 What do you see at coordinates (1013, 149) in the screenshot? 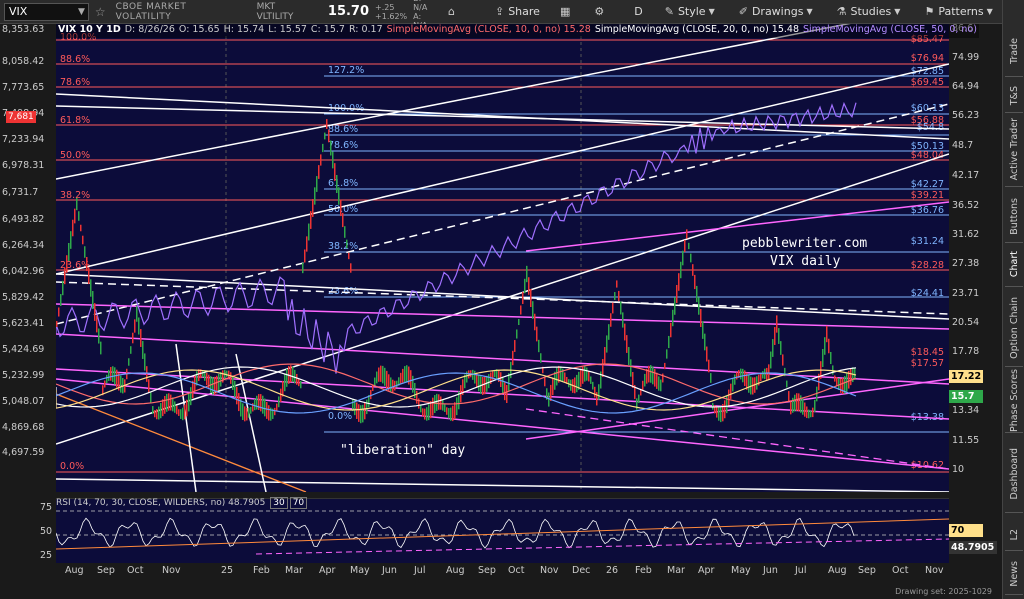
I see `tab-active-trader: Active Trader` at bounding box center [1013, 149].